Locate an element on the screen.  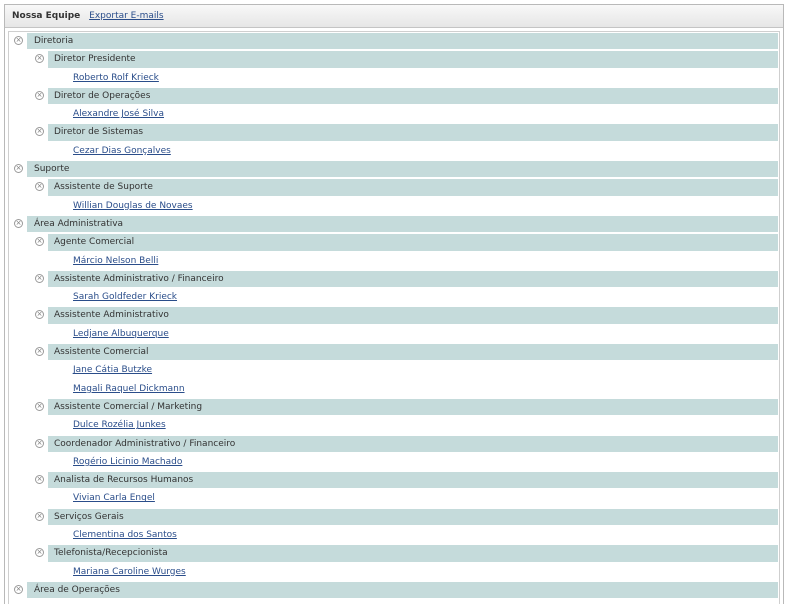
role-row: × Assistente Comercial is located at coordinates (394, 352).